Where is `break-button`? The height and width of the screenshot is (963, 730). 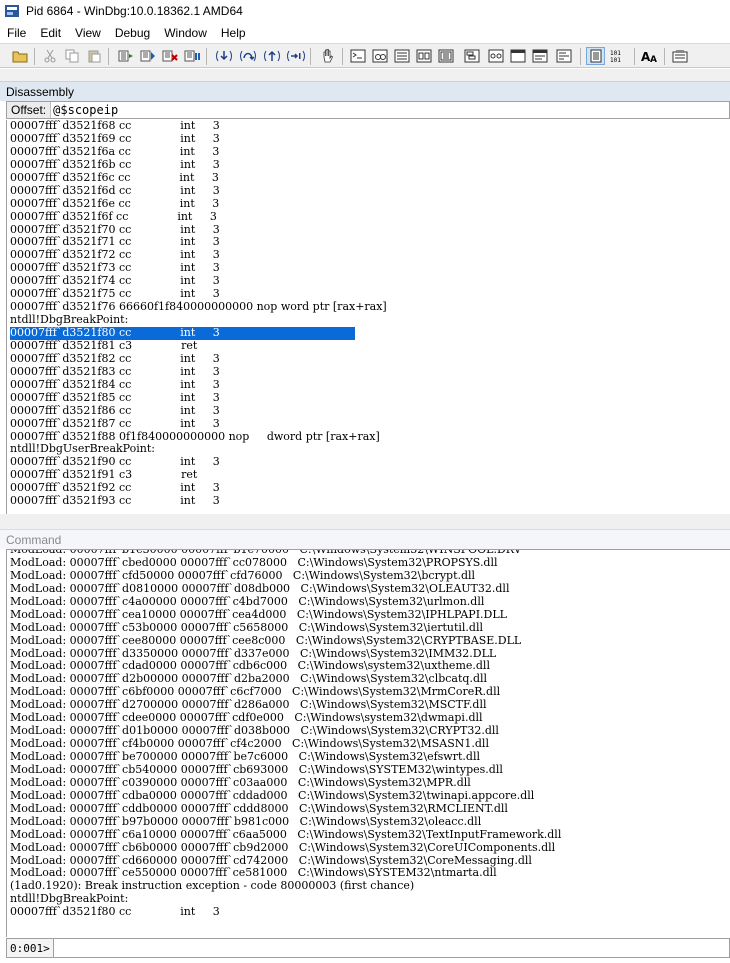
break-button is located at coordinates (191, 56).